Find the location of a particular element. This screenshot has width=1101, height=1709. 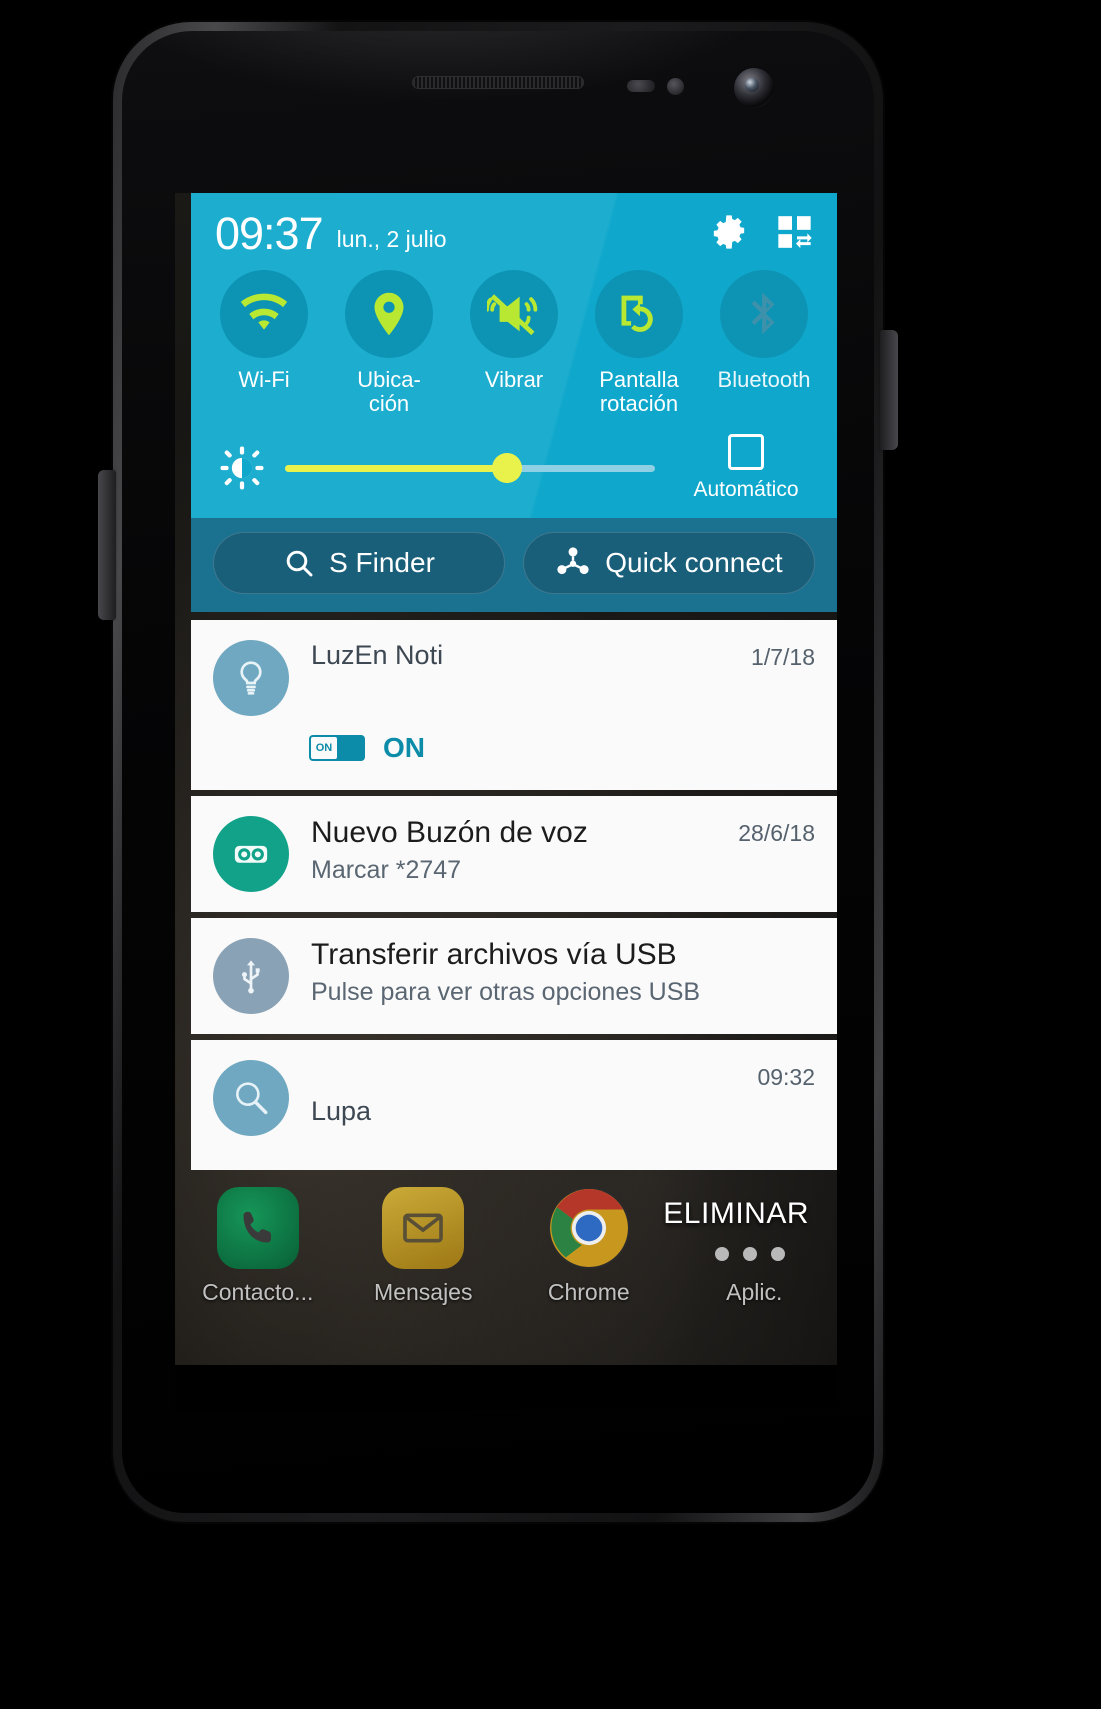

toggle-bluetooth: Bluetooth is located at coordinates (764, 343).